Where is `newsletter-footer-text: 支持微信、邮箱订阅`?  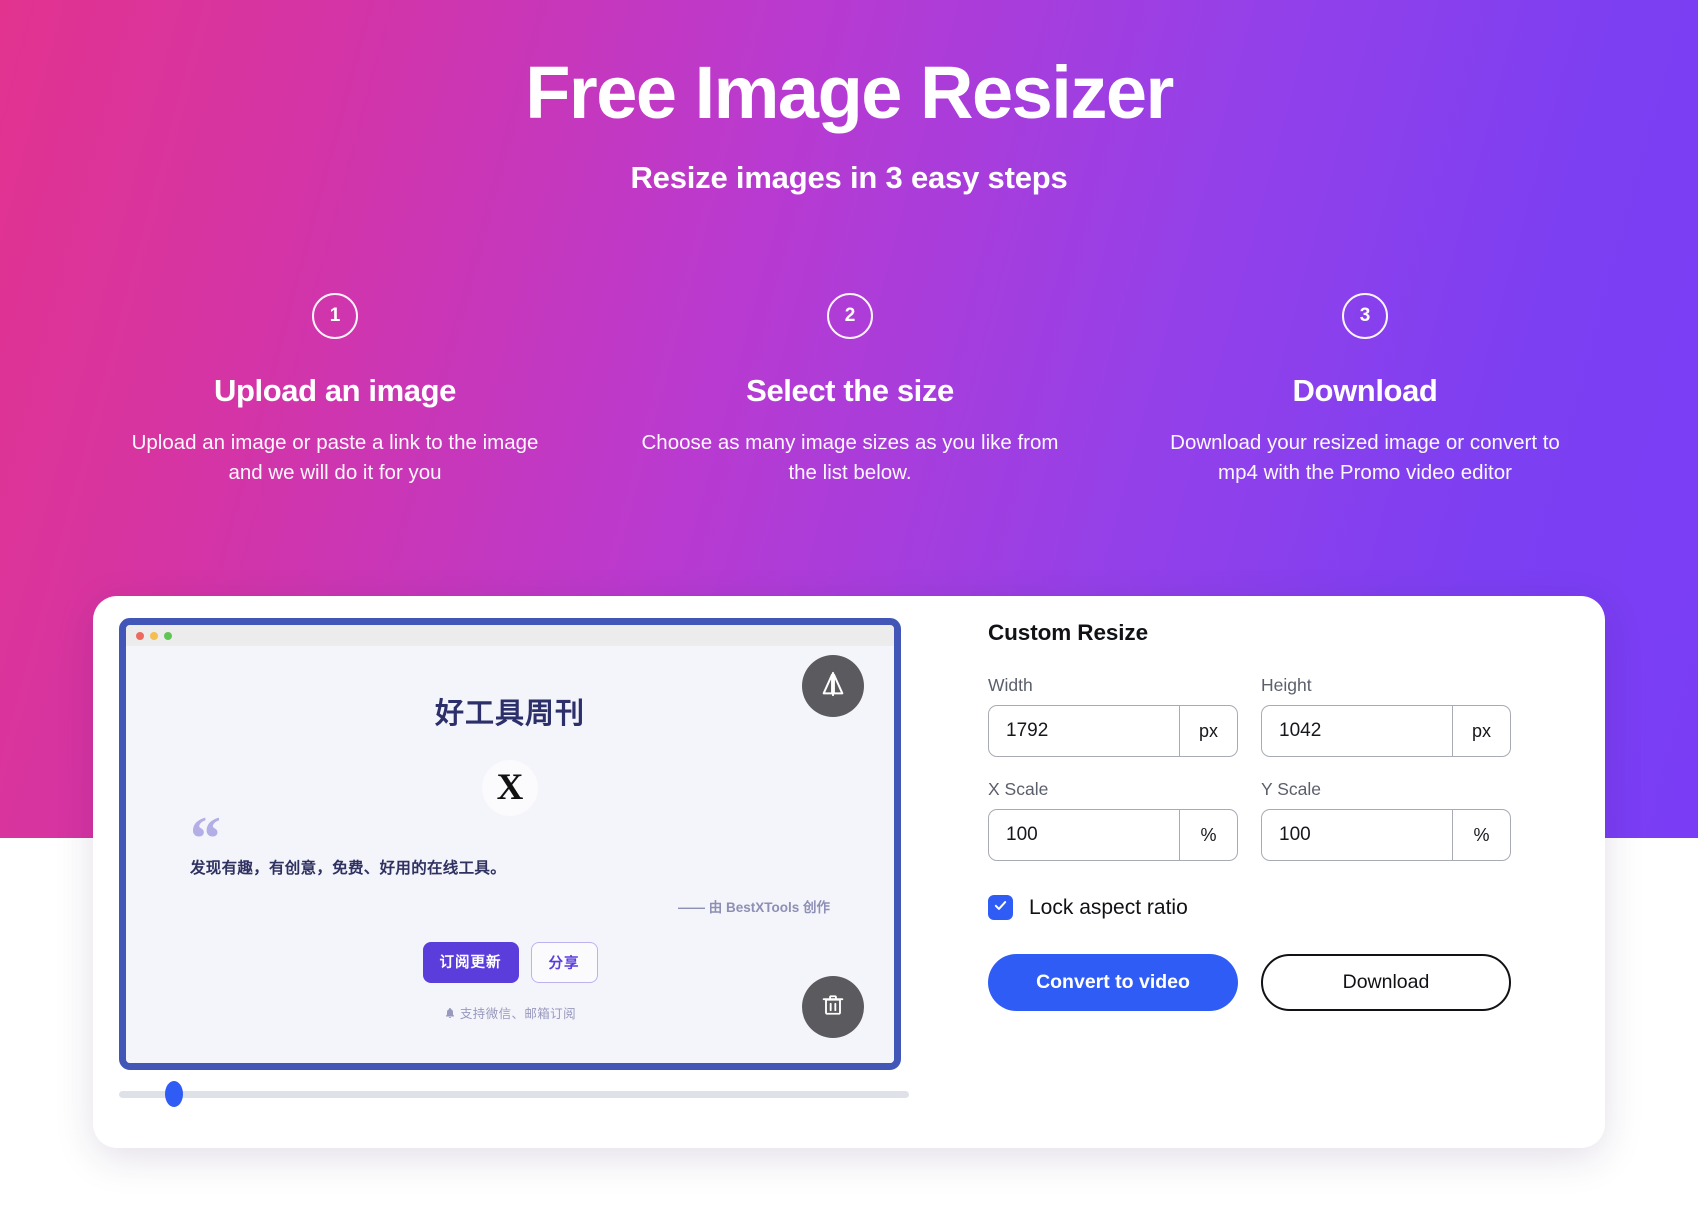 newsletter-footer-text: 支持微信、邮箱订阅 is located at coordinates (517, 1014).